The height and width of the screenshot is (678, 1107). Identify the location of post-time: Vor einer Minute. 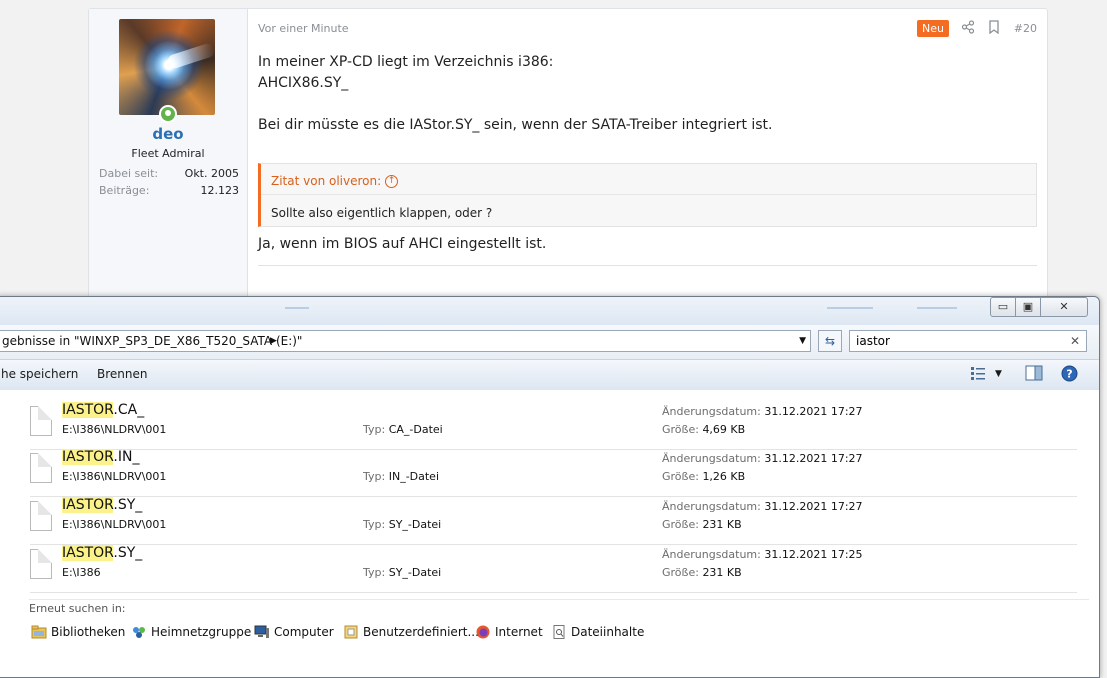
(303, 28).